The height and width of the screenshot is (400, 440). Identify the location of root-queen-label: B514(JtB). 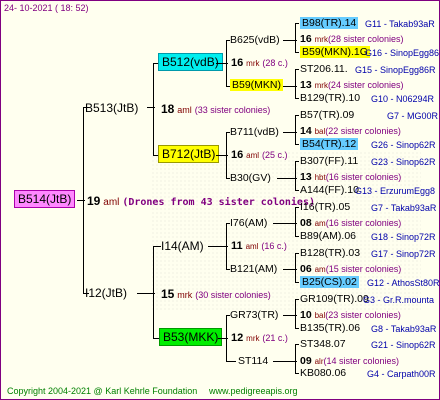
(45, 199).